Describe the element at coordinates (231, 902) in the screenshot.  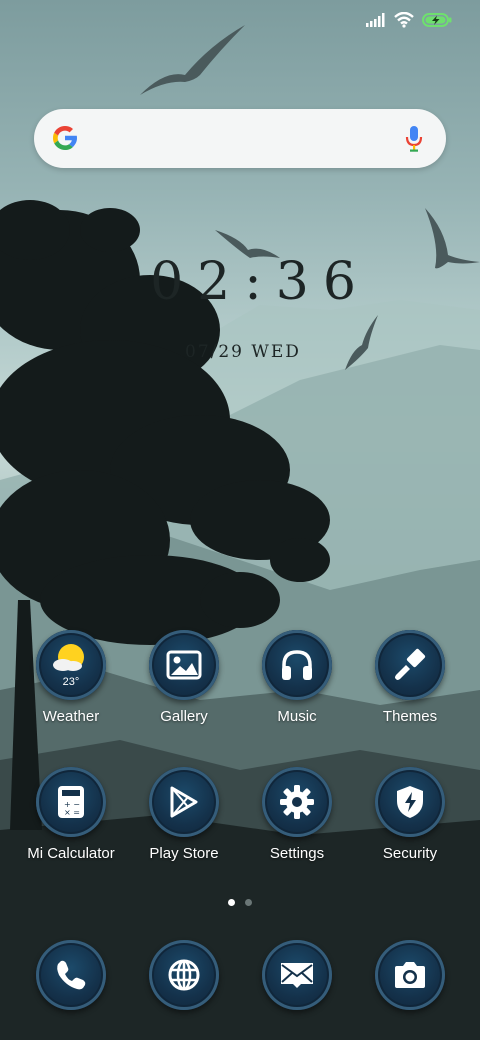
I see `page-dot-active` at that location.